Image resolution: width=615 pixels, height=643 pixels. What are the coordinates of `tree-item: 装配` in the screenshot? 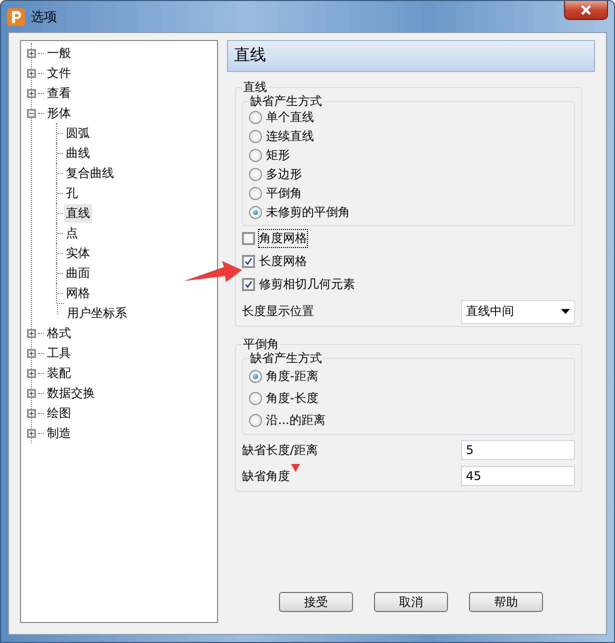 It's located at (59, 373).